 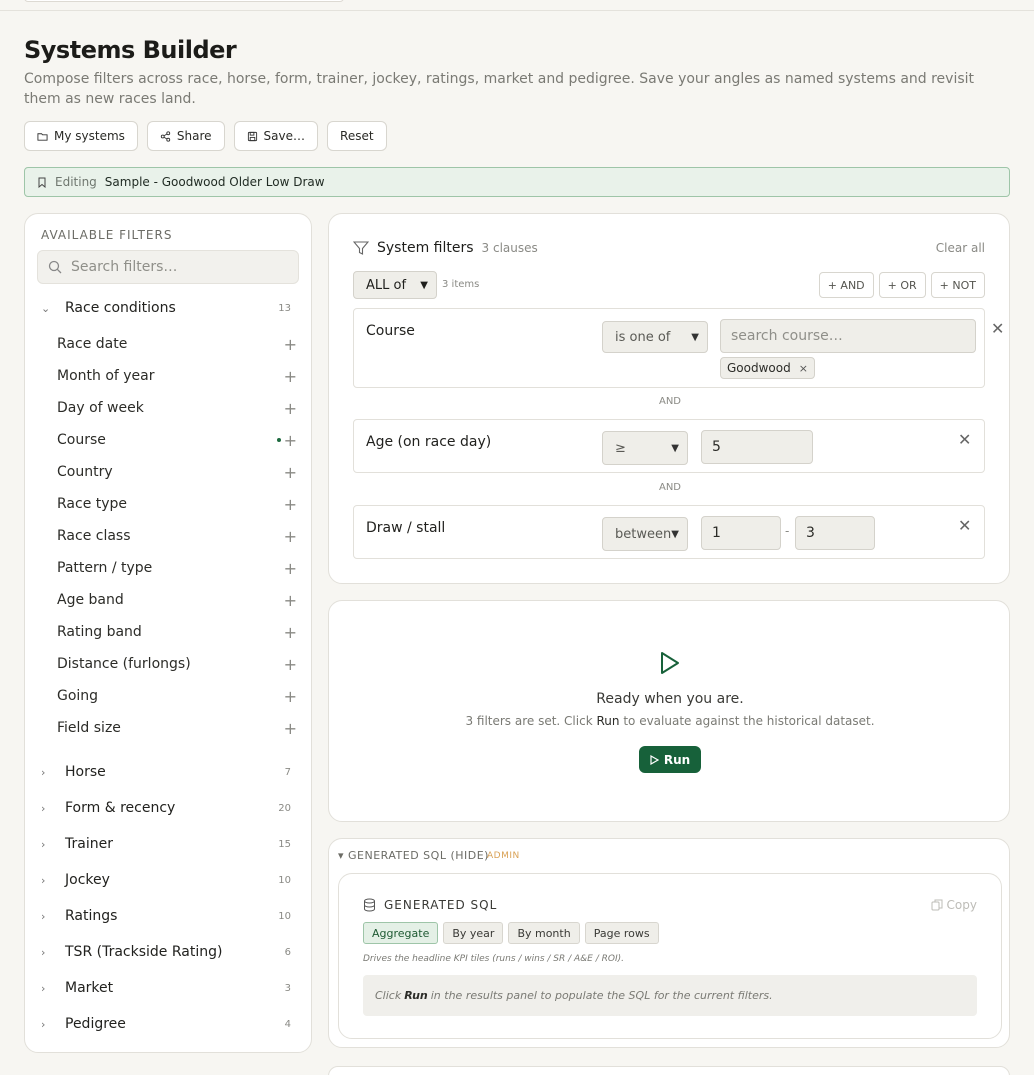 What do you see at coordinates (252, 136) in the screenshot?
I see `save-icon` at bounding box center [252, 136].